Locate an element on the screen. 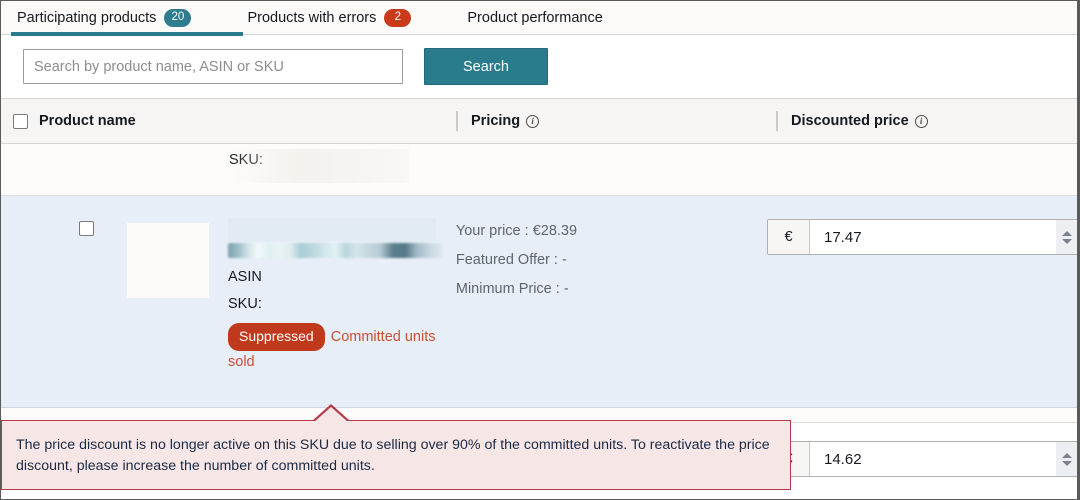 The image size is (1080, 500). discounted-price-stepper is located at coordinates (1067, 237).